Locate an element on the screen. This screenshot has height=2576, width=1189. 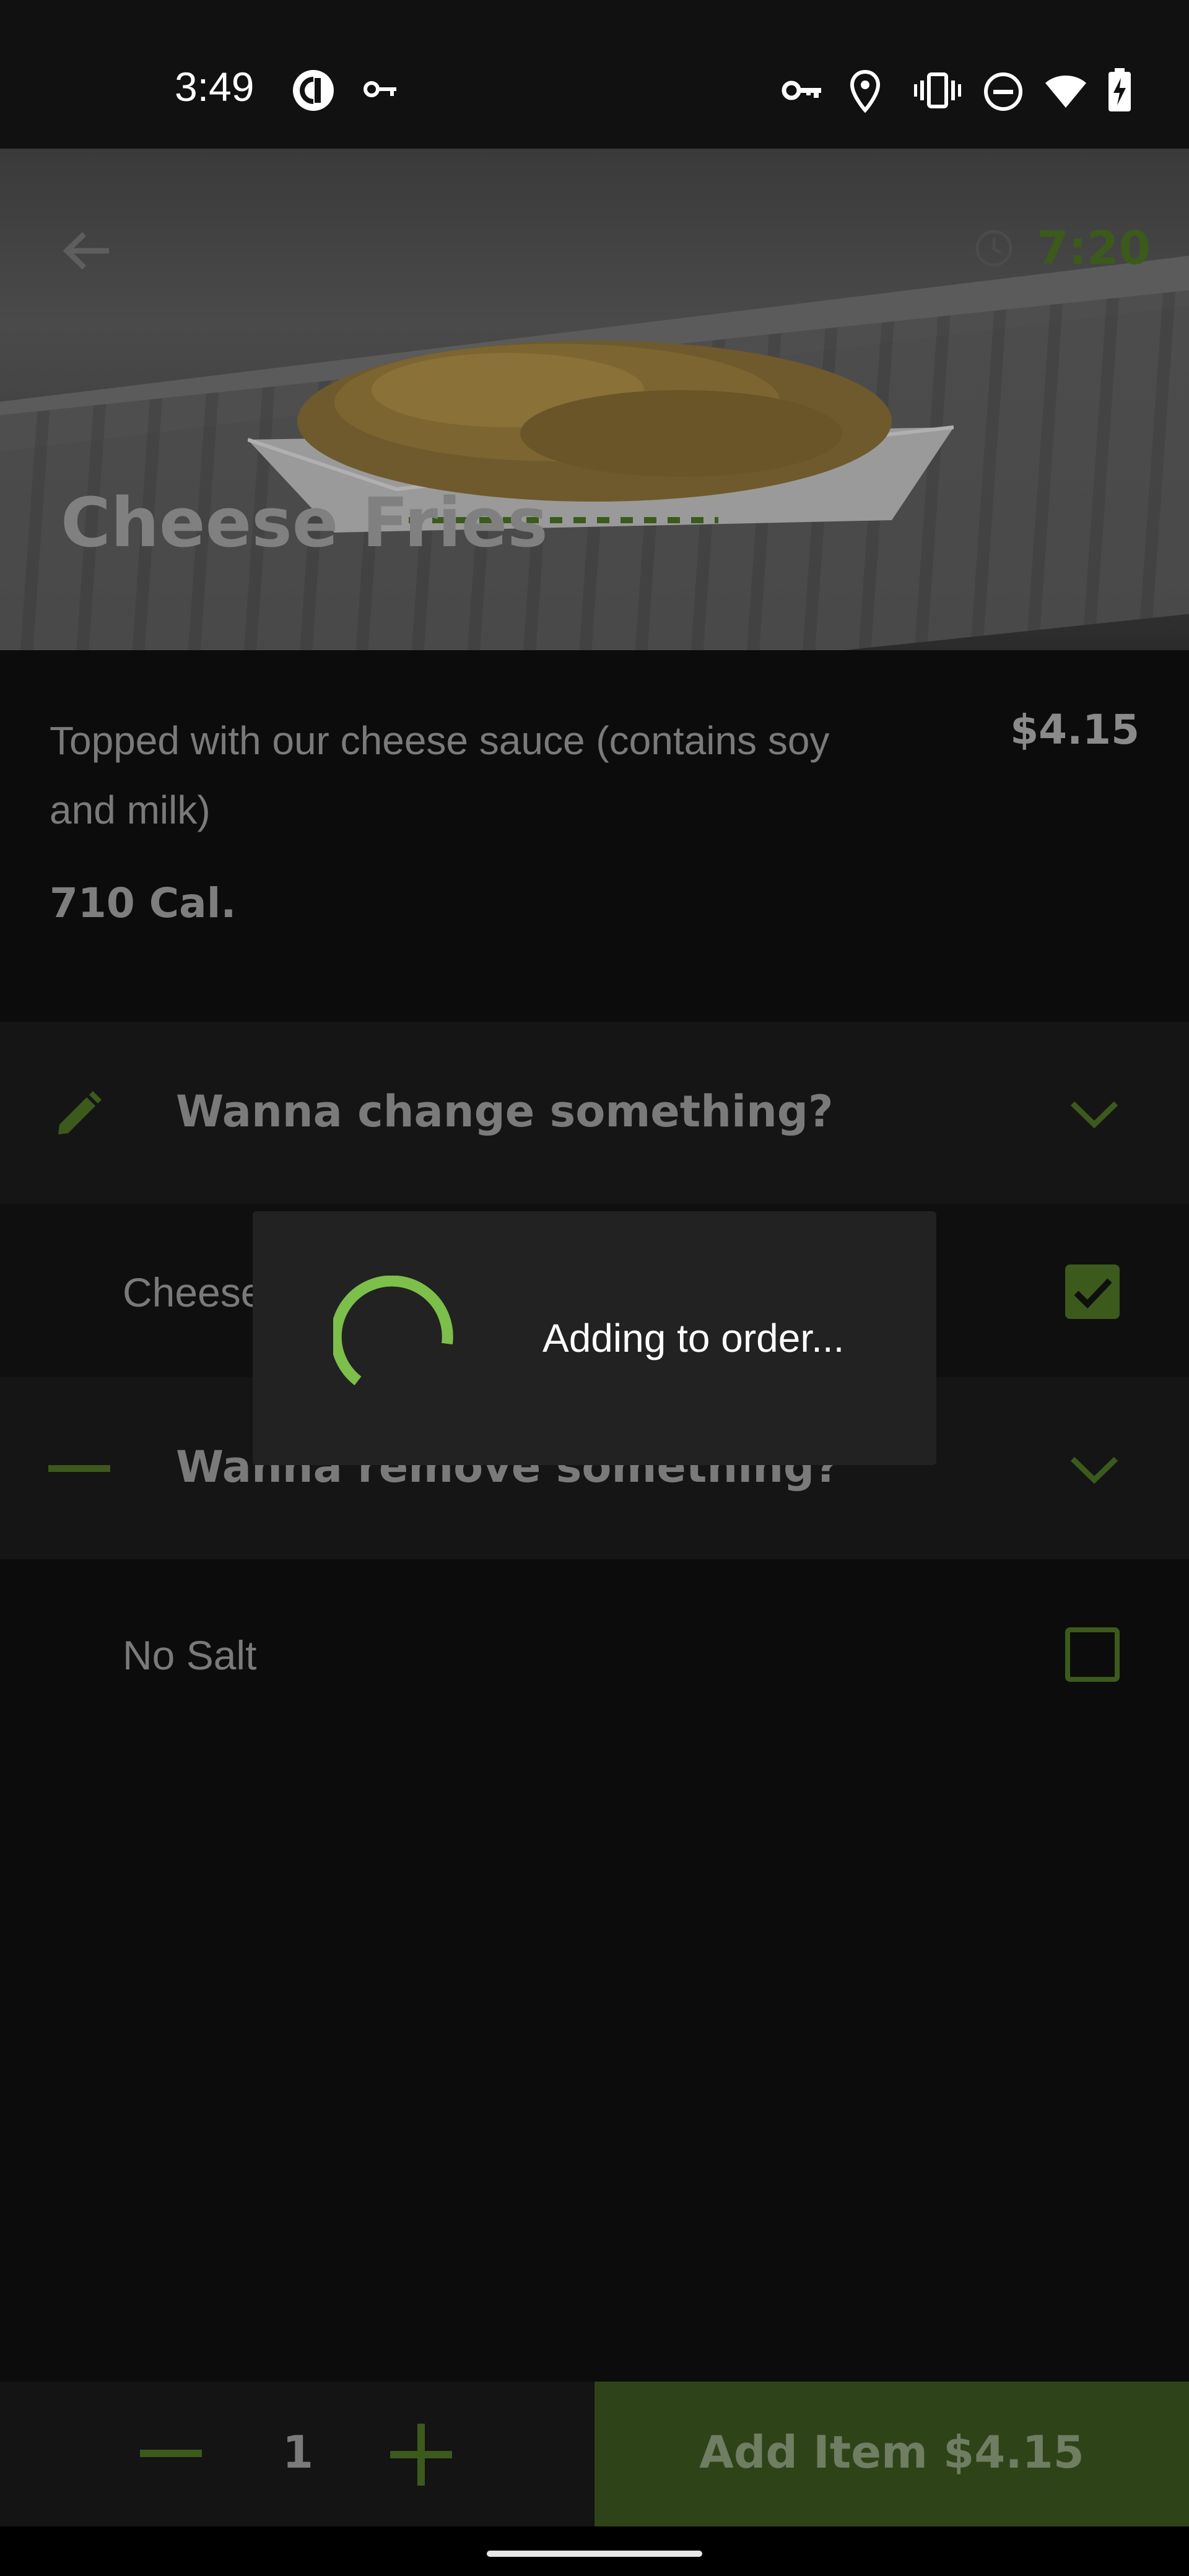
status-bar: 3:49 is located at coordinates (594, 74).